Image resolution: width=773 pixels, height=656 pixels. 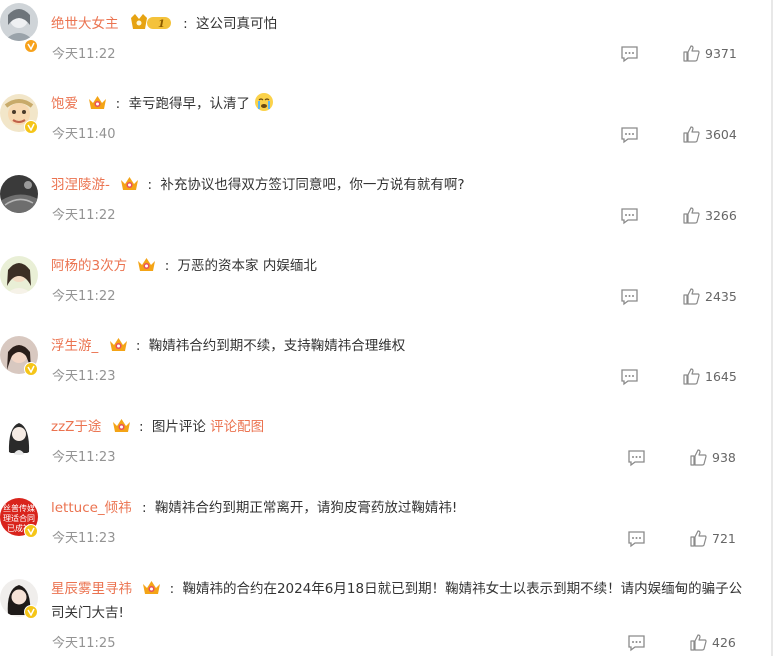 What do you see at coordinates (84, 643) in the screenshot?
I see `comment-time: 今天11:25` at bounding box center [84, 643].